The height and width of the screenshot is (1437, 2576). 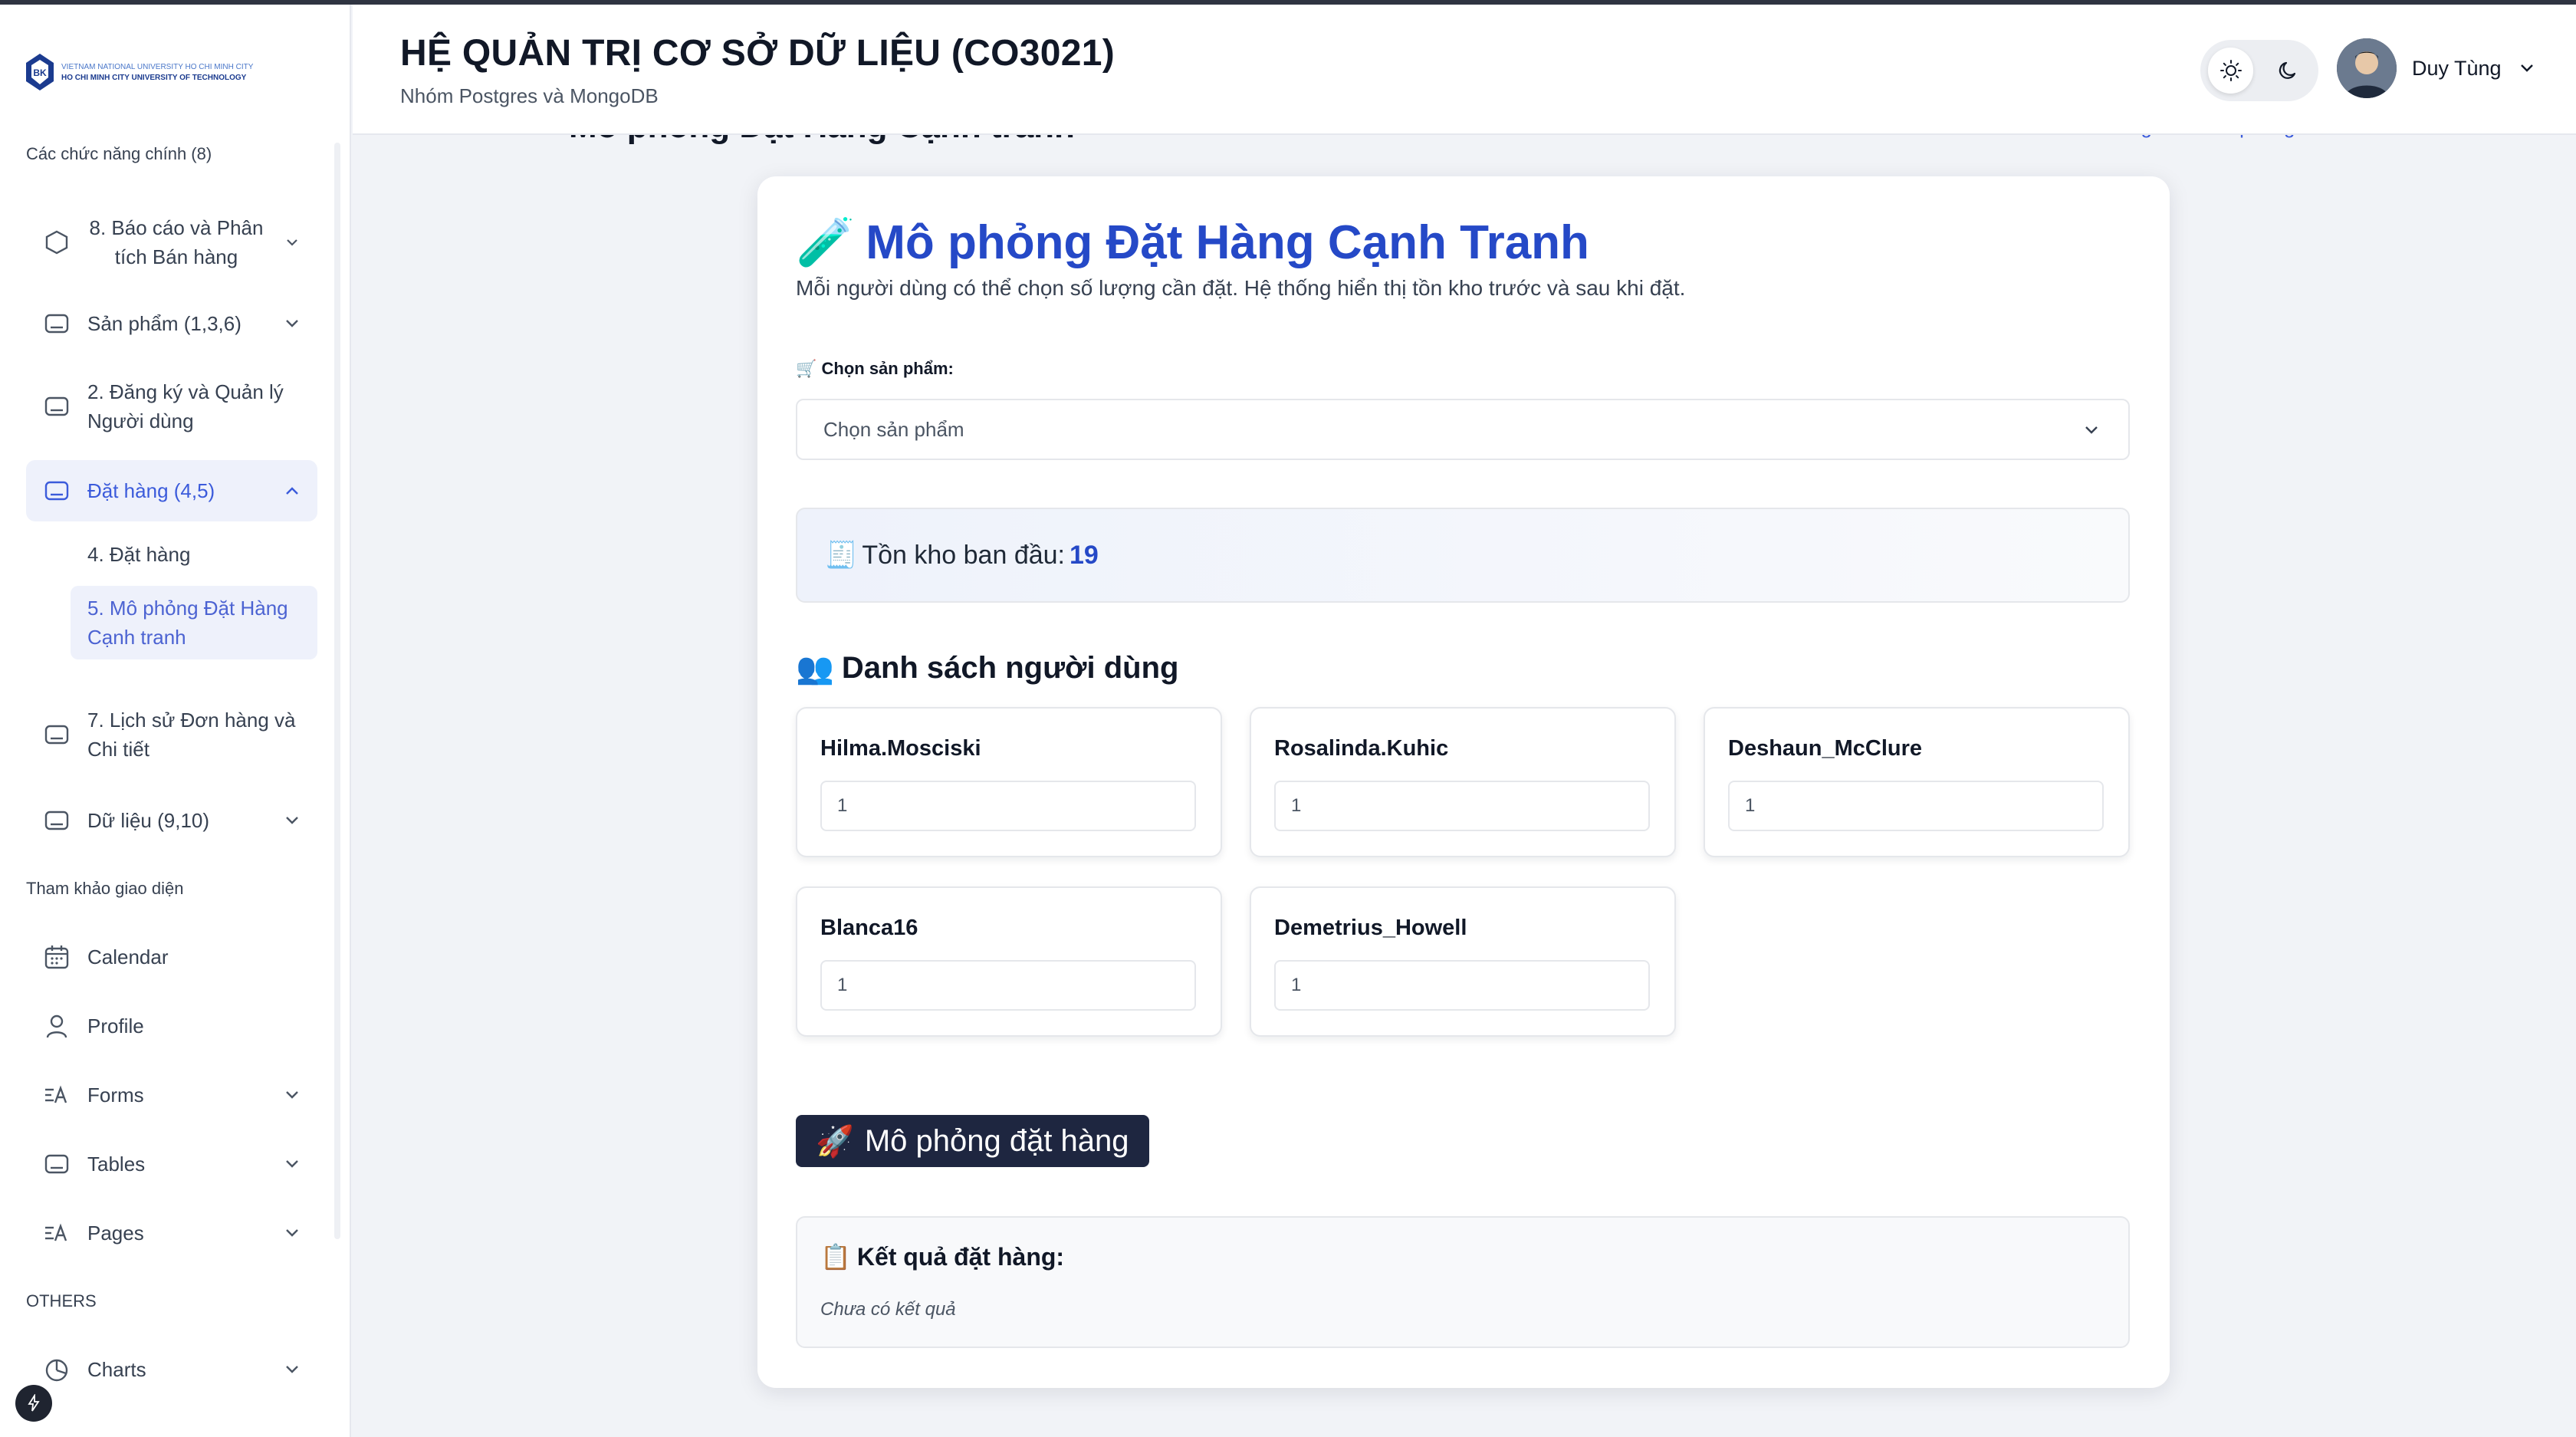 I want to click on user-icon, so click(x=57, y=1026).